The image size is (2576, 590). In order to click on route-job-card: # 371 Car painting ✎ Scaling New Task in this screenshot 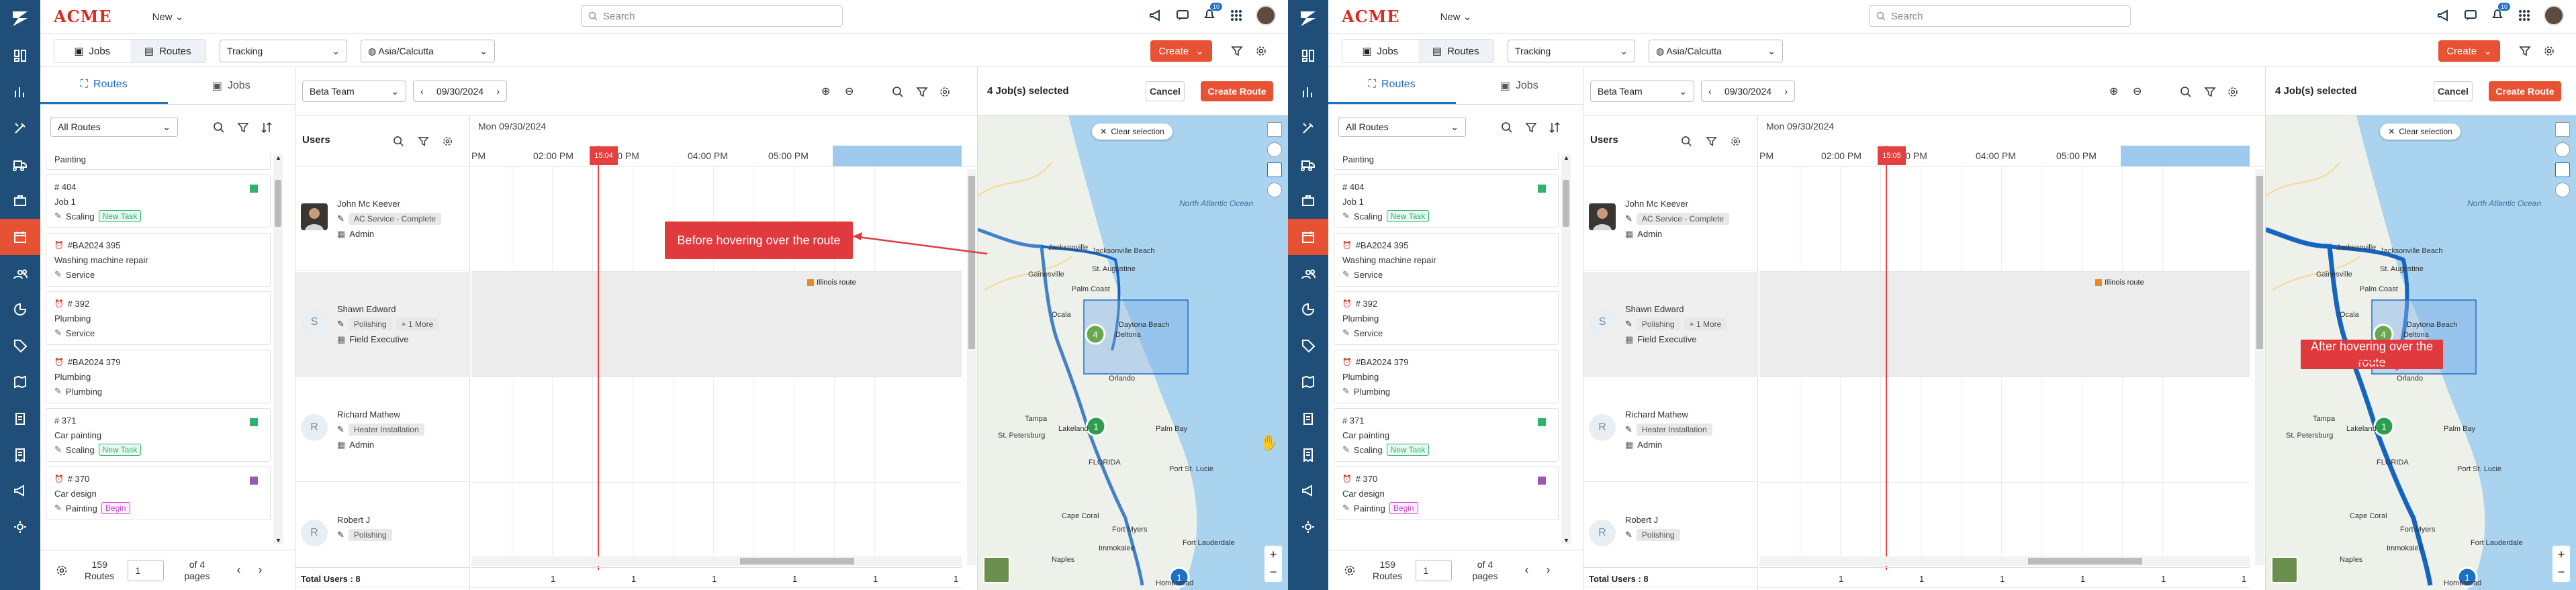, I will do `click(158, 435)`.